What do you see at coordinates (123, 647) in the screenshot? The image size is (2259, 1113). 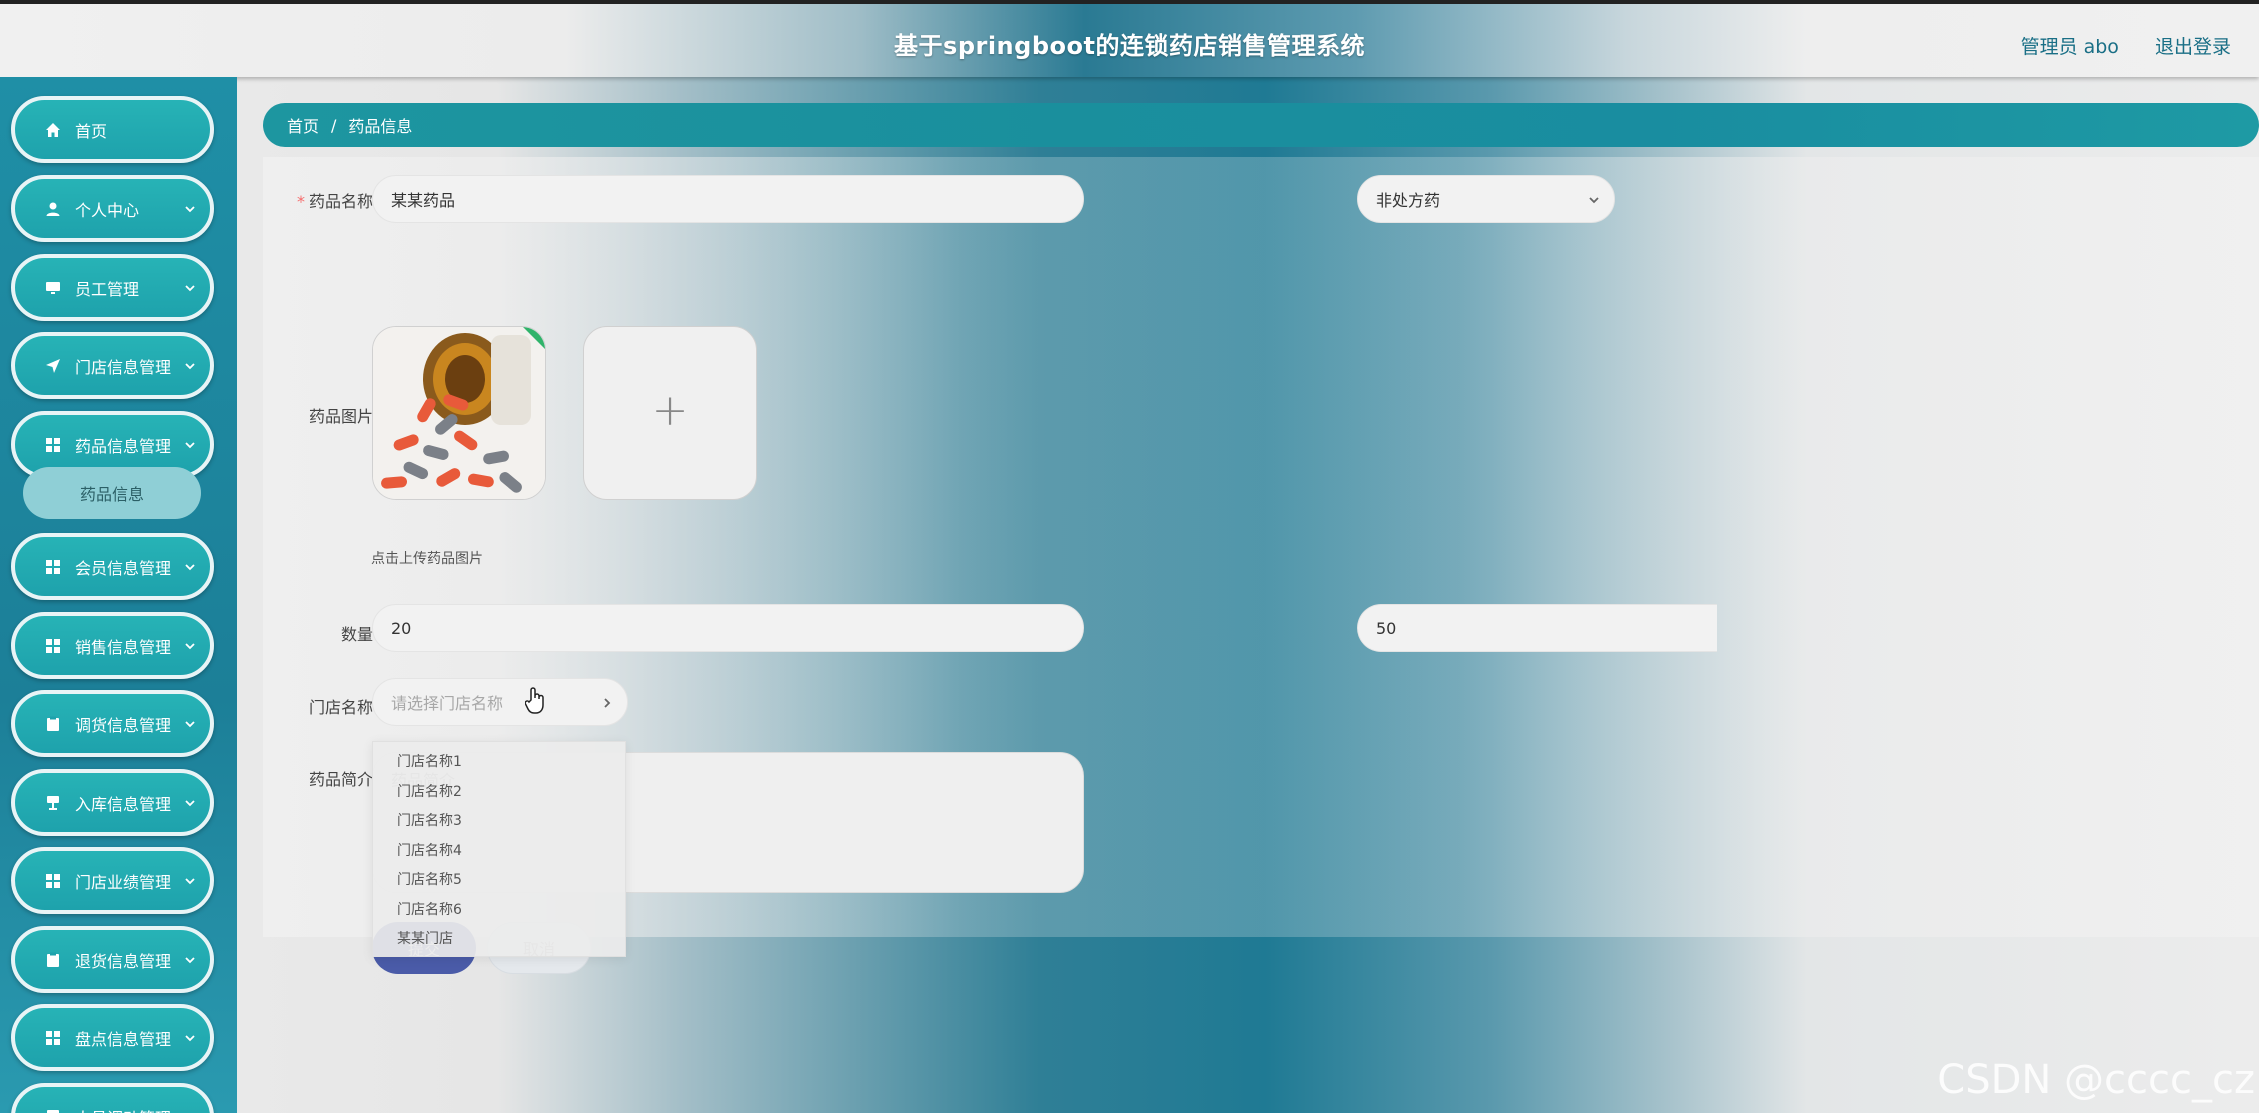 I see `sidebar-item-label: 销售信息管理` at bounding box center [123, 647].